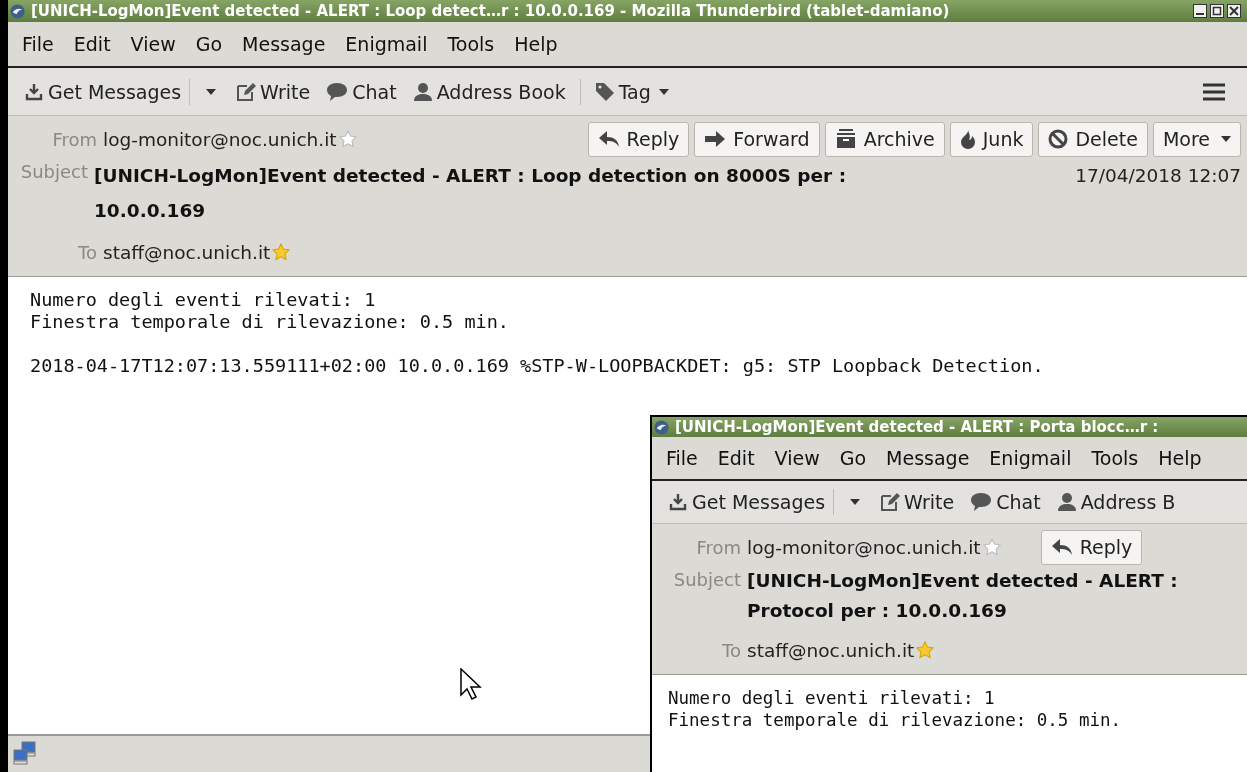  What do you see at coordinates (1214, 91) in the screenshot?
I see `menu-icon` at bounding box center [1214, 91].